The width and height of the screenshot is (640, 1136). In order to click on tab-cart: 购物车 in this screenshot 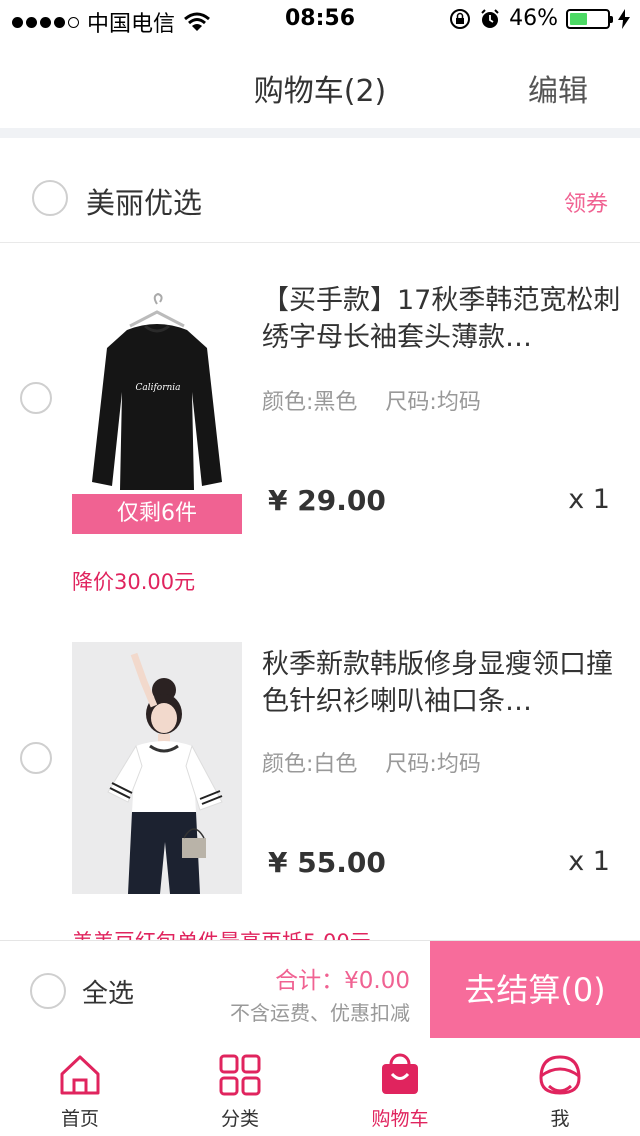, I will do `click(400, 1087)`.